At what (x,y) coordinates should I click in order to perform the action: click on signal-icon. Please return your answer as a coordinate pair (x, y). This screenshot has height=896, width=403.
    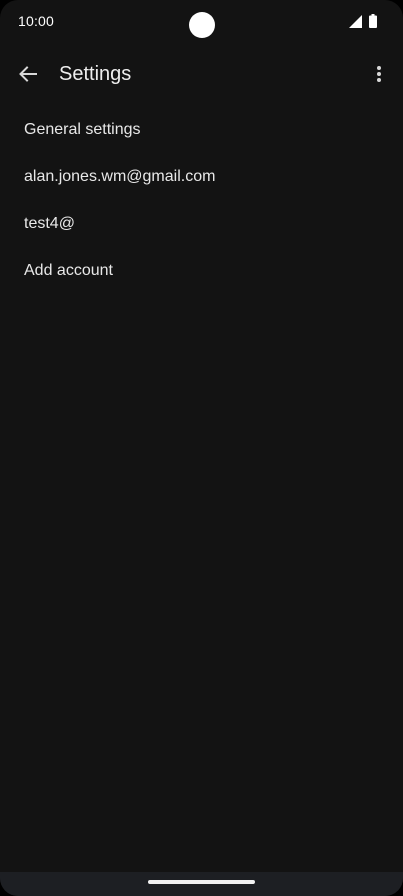
    Looking at the image, I should click on (355, 21).